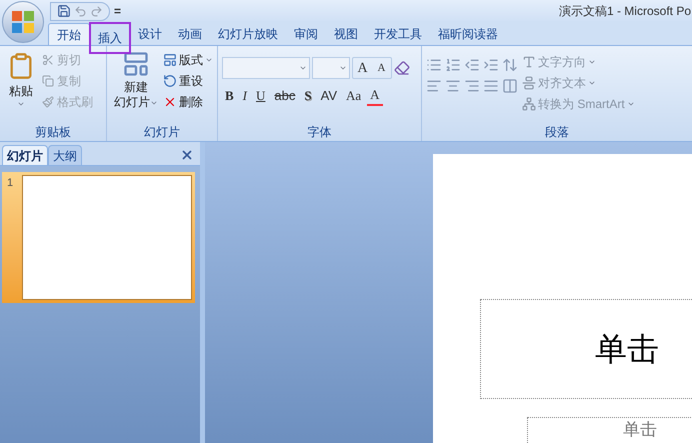 The width and height of the screenshot is (692, 443). I want to click on format-button: S, so click(308, 96).